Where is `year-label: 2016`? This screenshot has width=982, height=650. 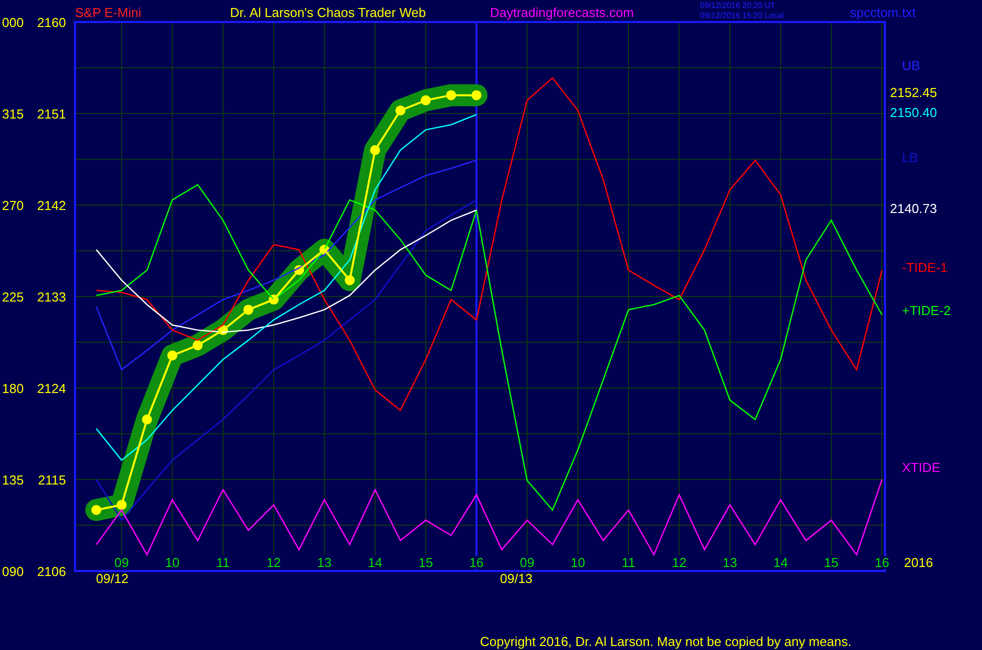 year-label: 2016 is located at coordinates (918, 562).